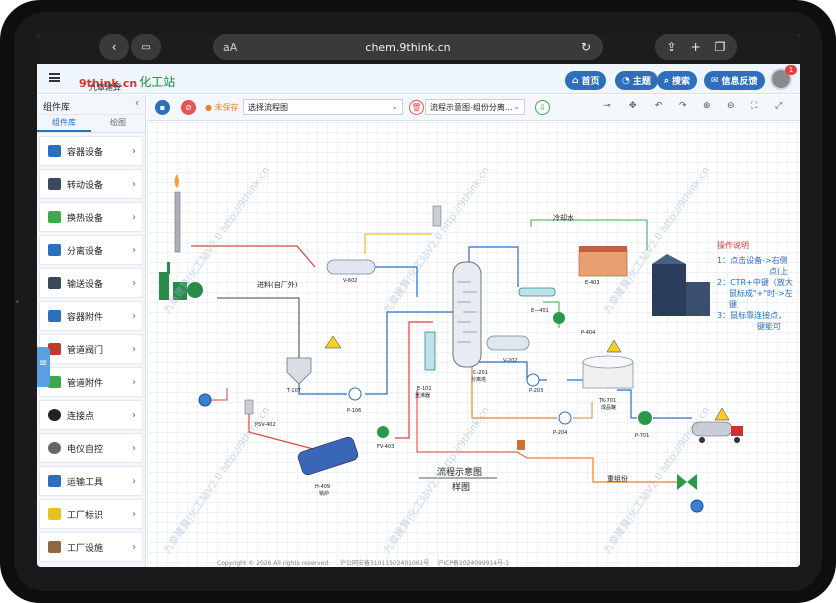 The image size is (836, 603). Describe the element at coordinates (91, 481) in the screenshot. I see `sidebar-item-11: 运输工具 ›` at that location.